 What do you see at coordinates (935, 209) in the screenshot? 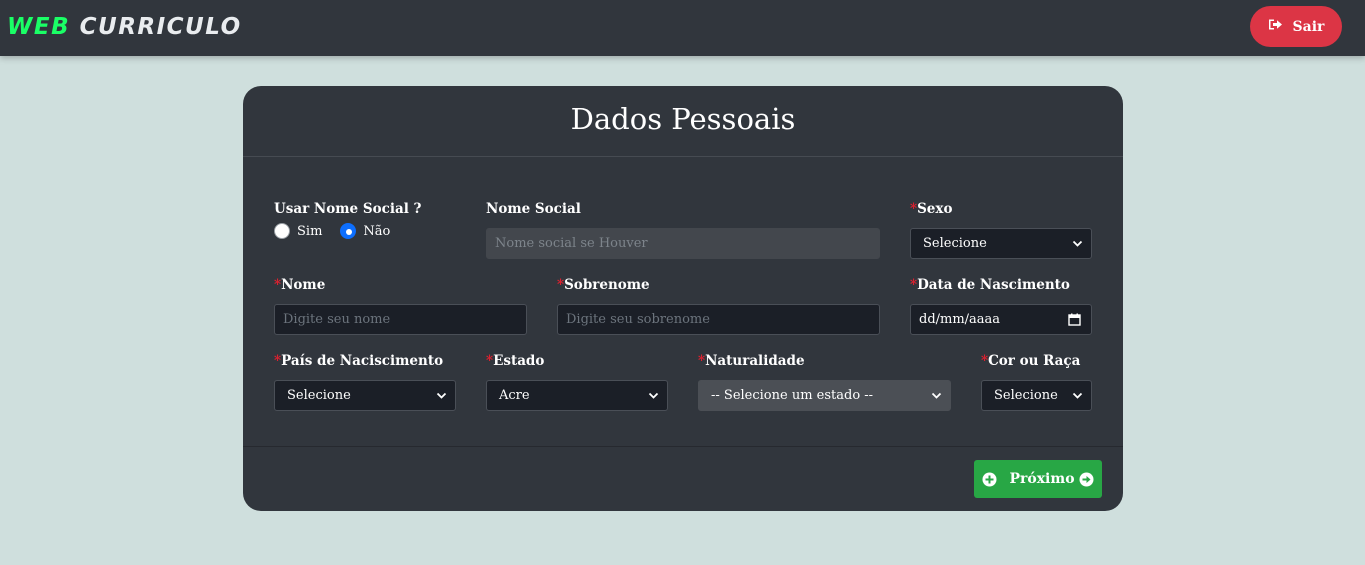
I see `sexo-label-text: Sexo` at bounding box center [935, 209].